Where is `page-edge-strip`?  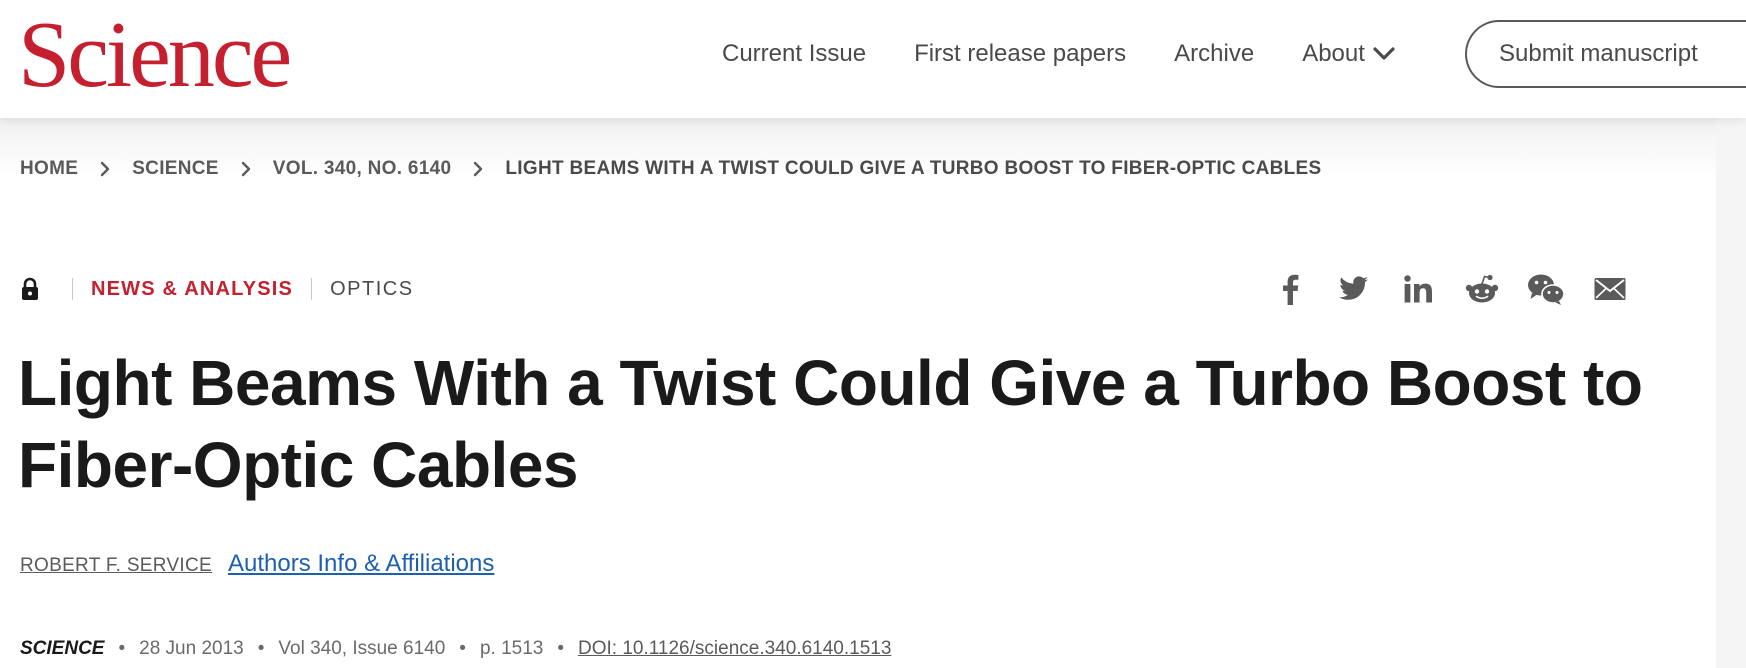
page-edge-strip is located at coordinates (1731, 393).